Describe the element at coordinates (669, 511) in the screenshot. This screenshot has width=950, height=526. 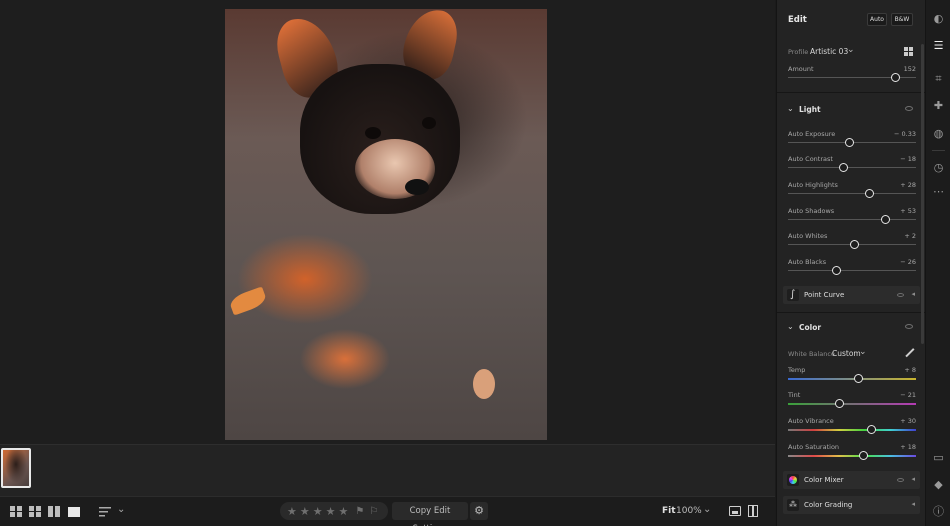
I see `fit-button: Fit` at that location.